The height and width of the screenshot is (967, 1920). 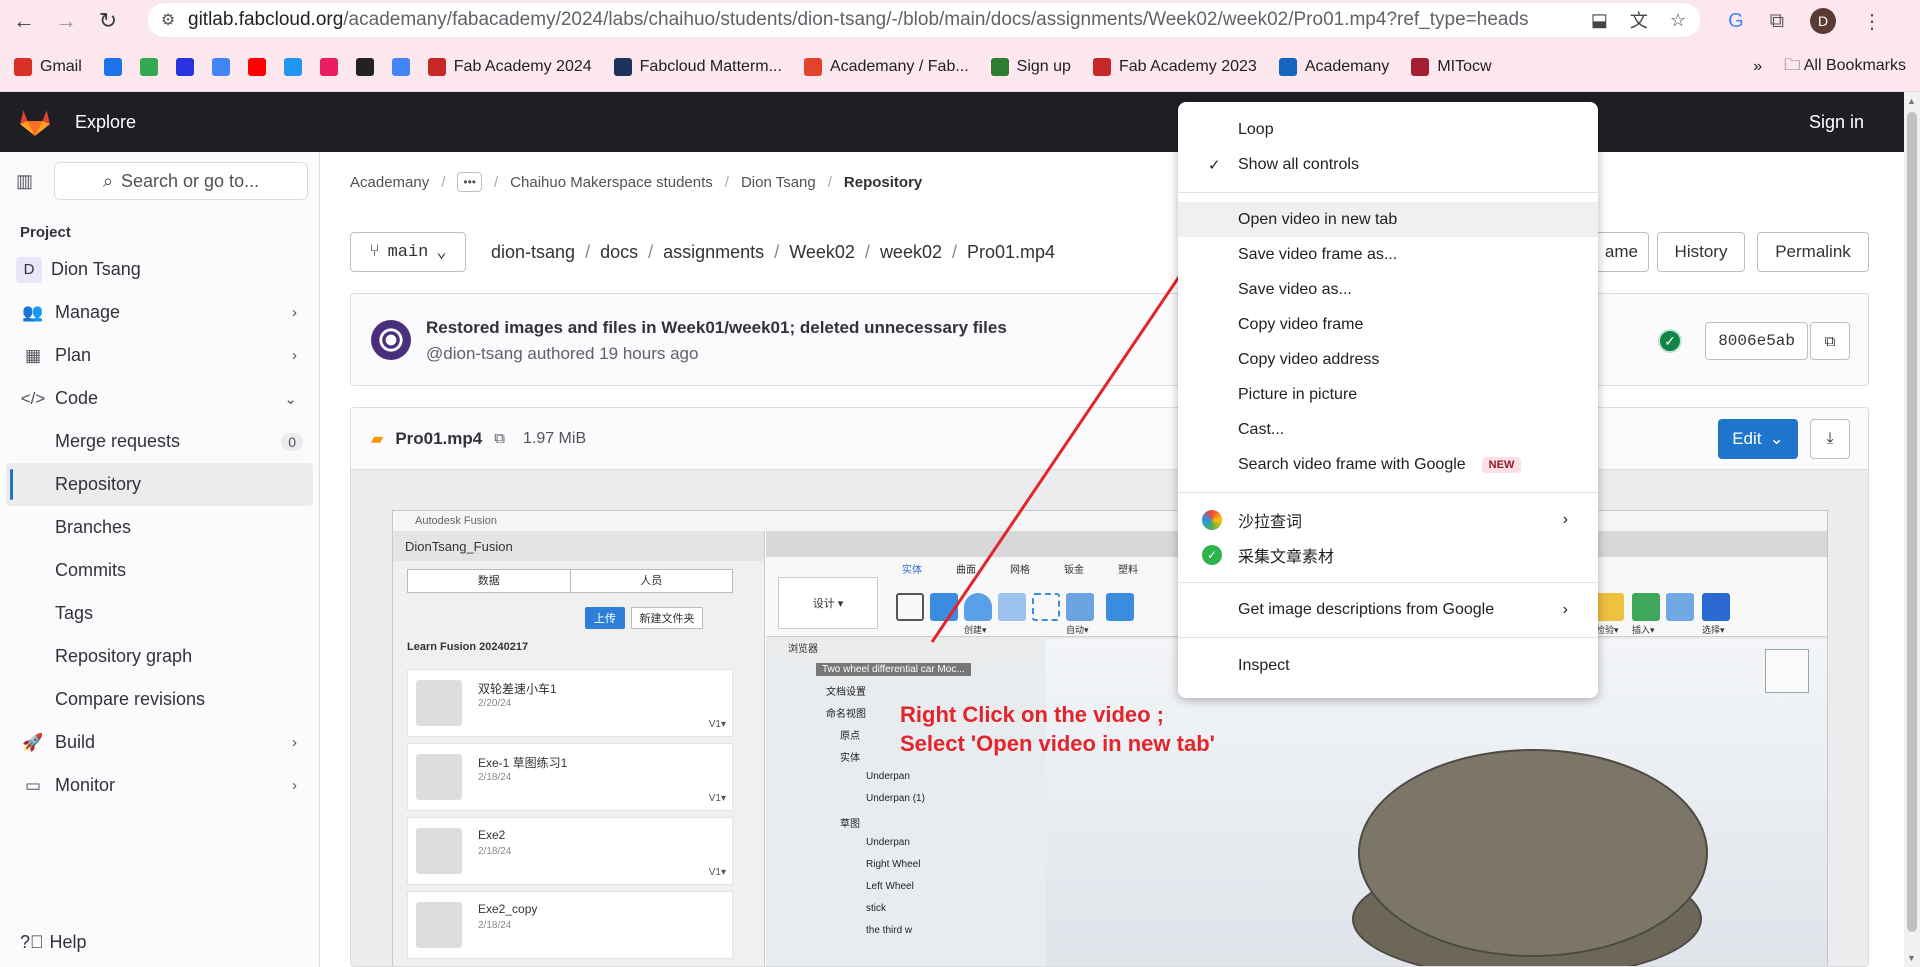 What do you see at coordinates (1758, 439) in the screenshot?
I see `edit-button: Edit ⌄` at bounding box center [1758, 439].